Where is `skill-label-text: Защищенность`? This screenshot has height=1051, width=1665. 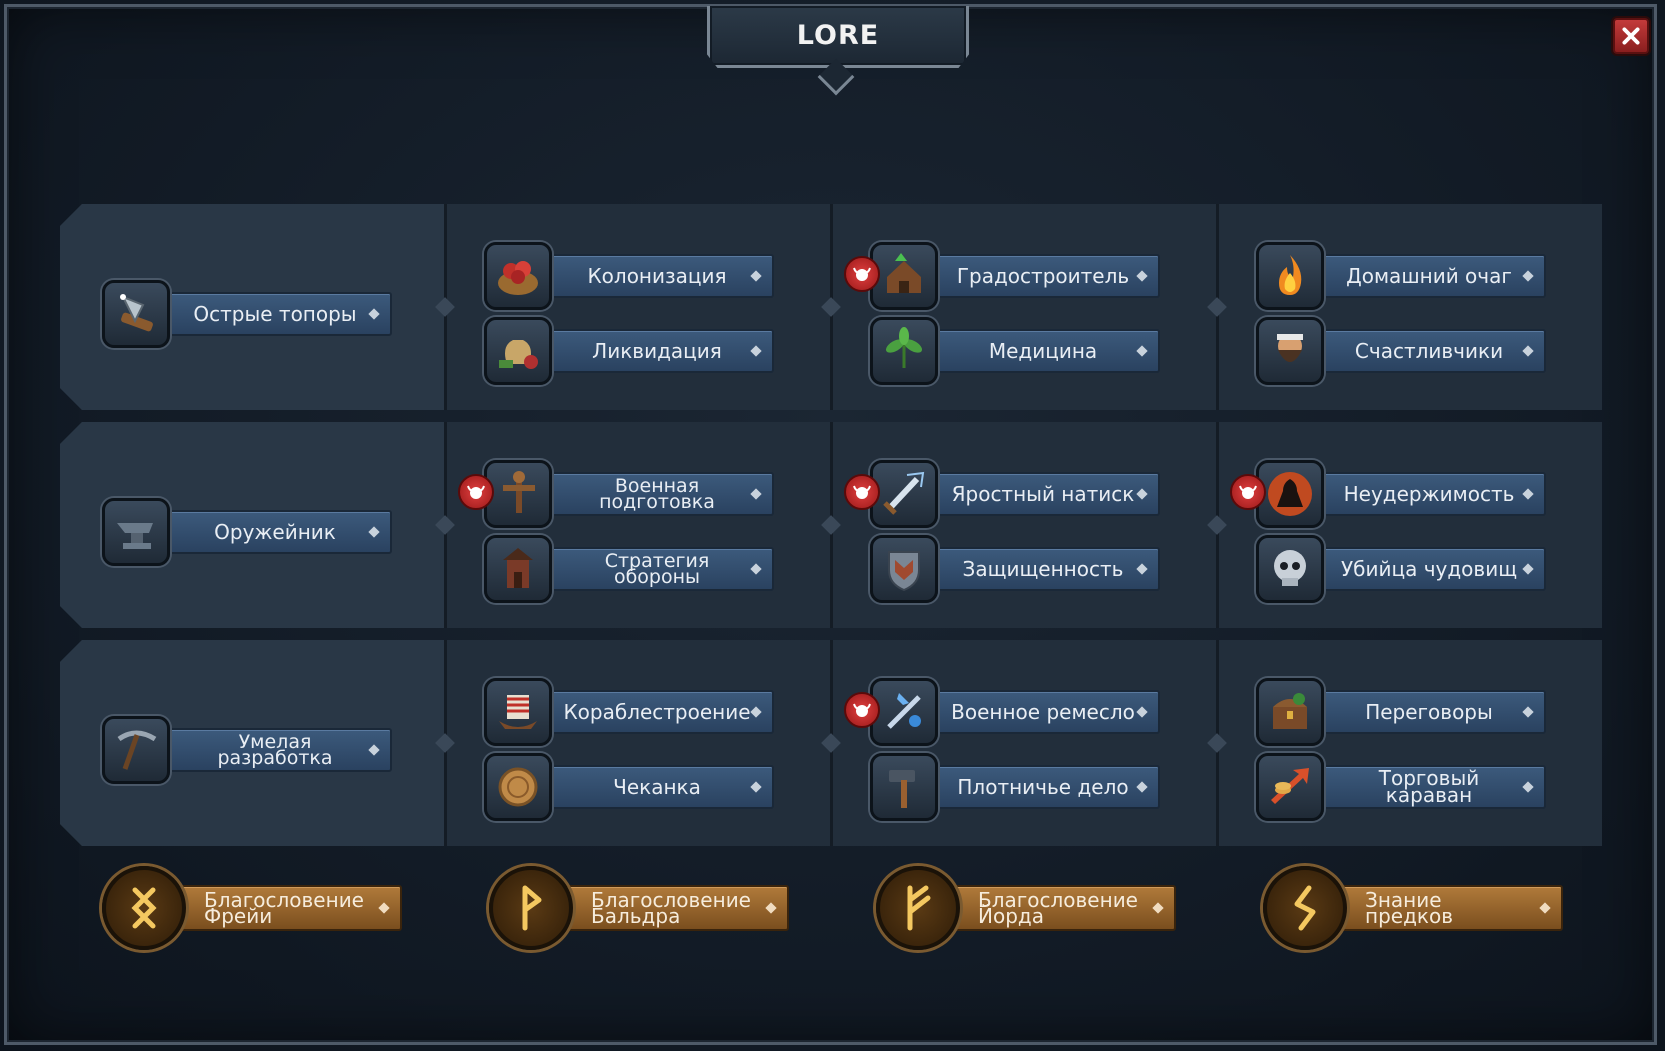
skill-label-text: Защищенность is located at coordinates (1043, 568).